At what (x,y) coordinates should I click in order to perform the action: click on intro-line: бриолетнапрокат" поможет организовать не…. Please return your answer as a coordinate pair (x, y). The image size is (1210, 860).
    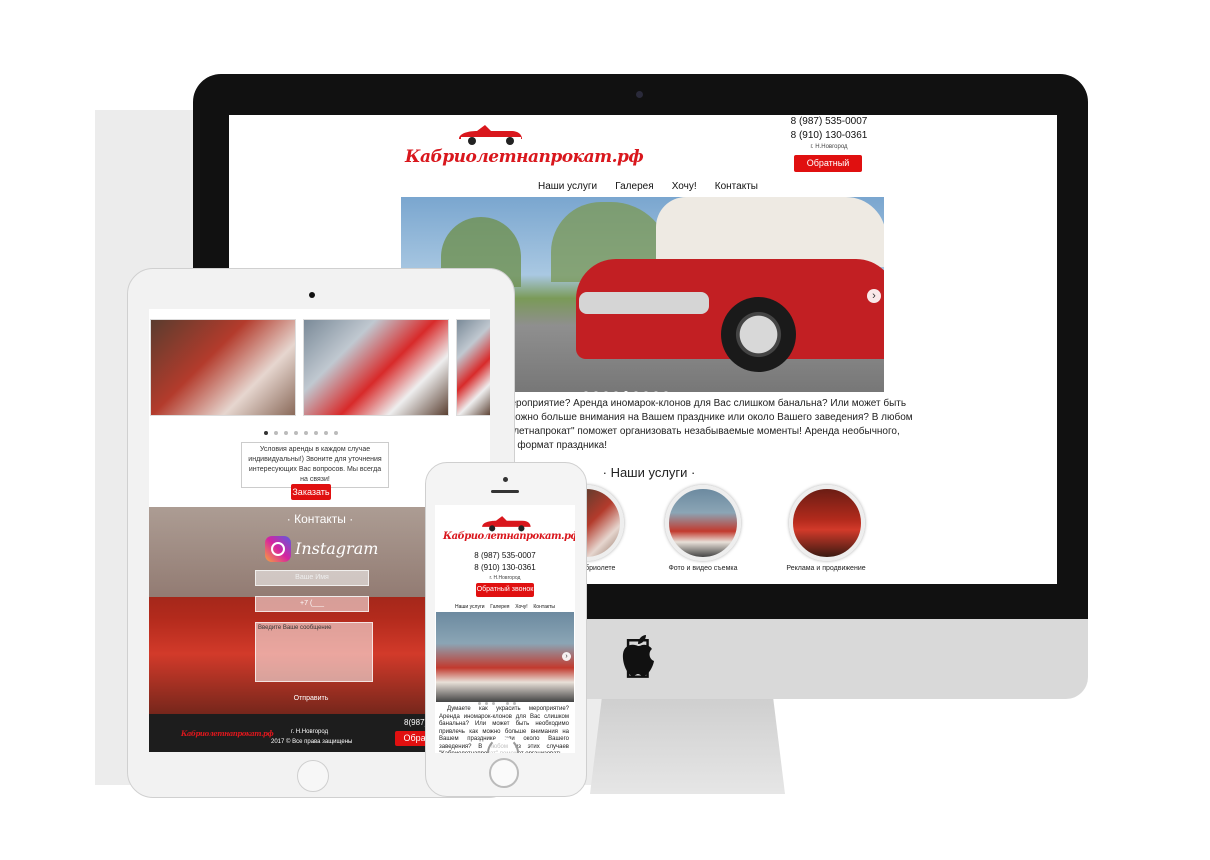
    Looking at the image, I should click on (695, 431).